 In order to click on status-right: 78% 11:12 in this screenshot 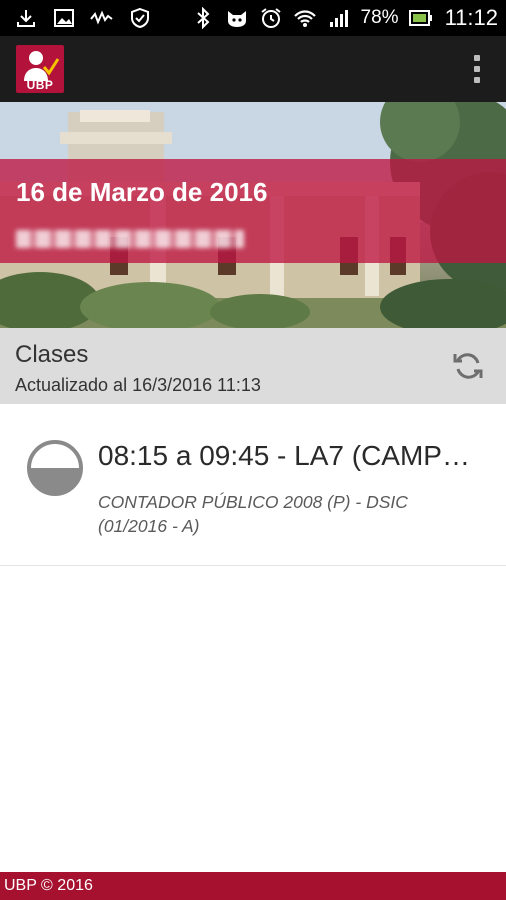, I will do `click(344, 18)`.